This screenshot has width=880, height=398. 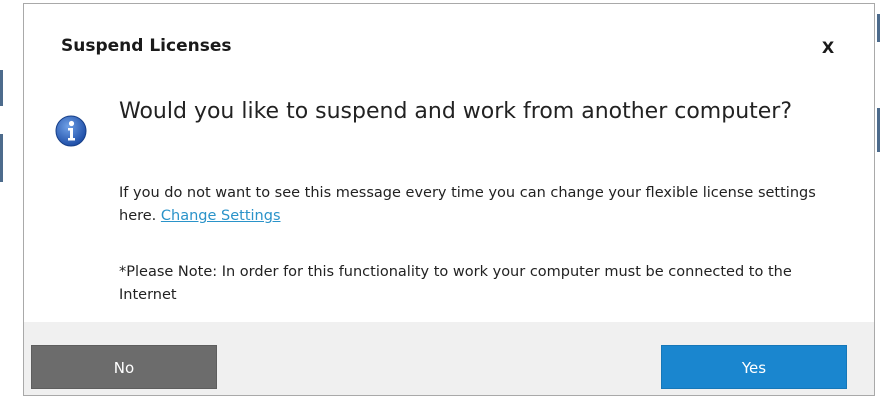 What do you see at coordinates (124, 367) in the screenshot?
I see `no-button: No` at bounding box center [124, 367].